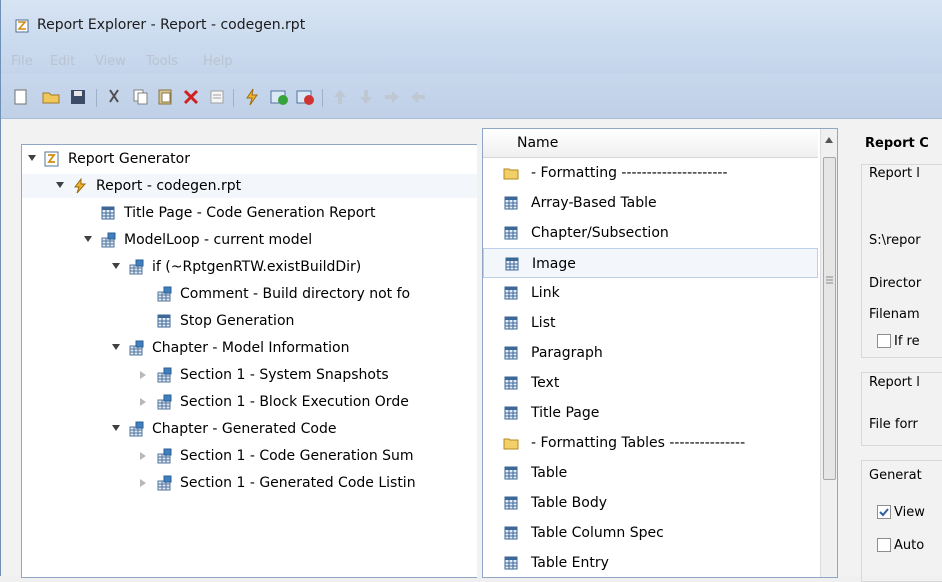 This screenshot has width=942, height=582. What do you see at coordinates (165, 97) in the screenshot?
I see `paste-icon` at bounding box center [165, 97].